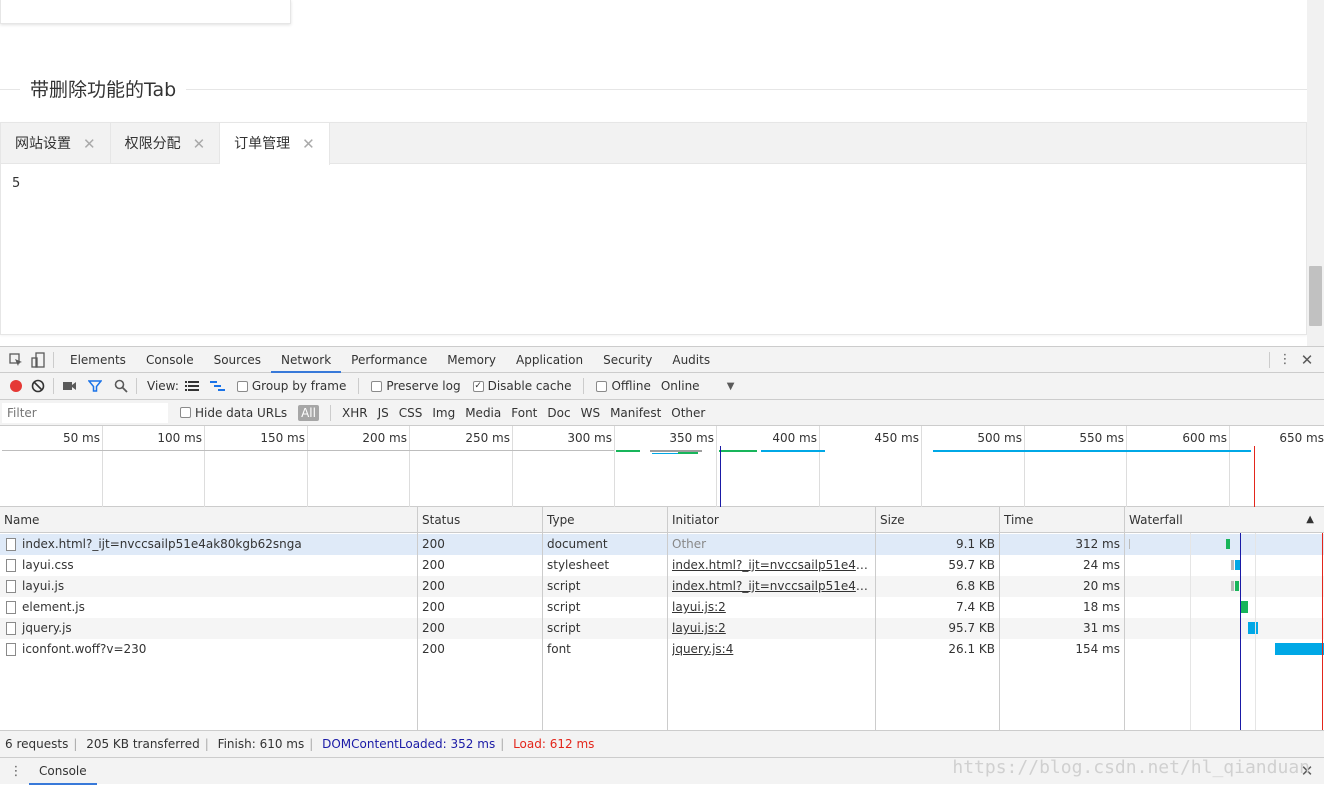 The height and width of the screenshot is (785, 1324). What do you see at coordinates (275, 144) in the screenshot?
I see `tab-orders: 订单管理 ✕` at bounding box center [275, 144].